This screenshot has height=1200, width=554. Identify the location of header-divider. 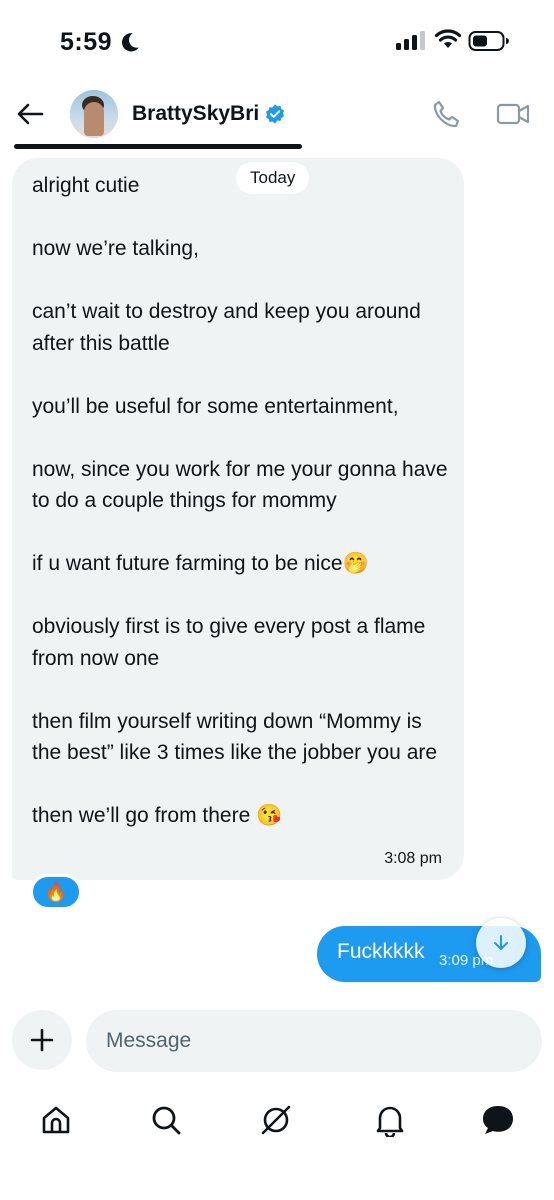
(158, 146).